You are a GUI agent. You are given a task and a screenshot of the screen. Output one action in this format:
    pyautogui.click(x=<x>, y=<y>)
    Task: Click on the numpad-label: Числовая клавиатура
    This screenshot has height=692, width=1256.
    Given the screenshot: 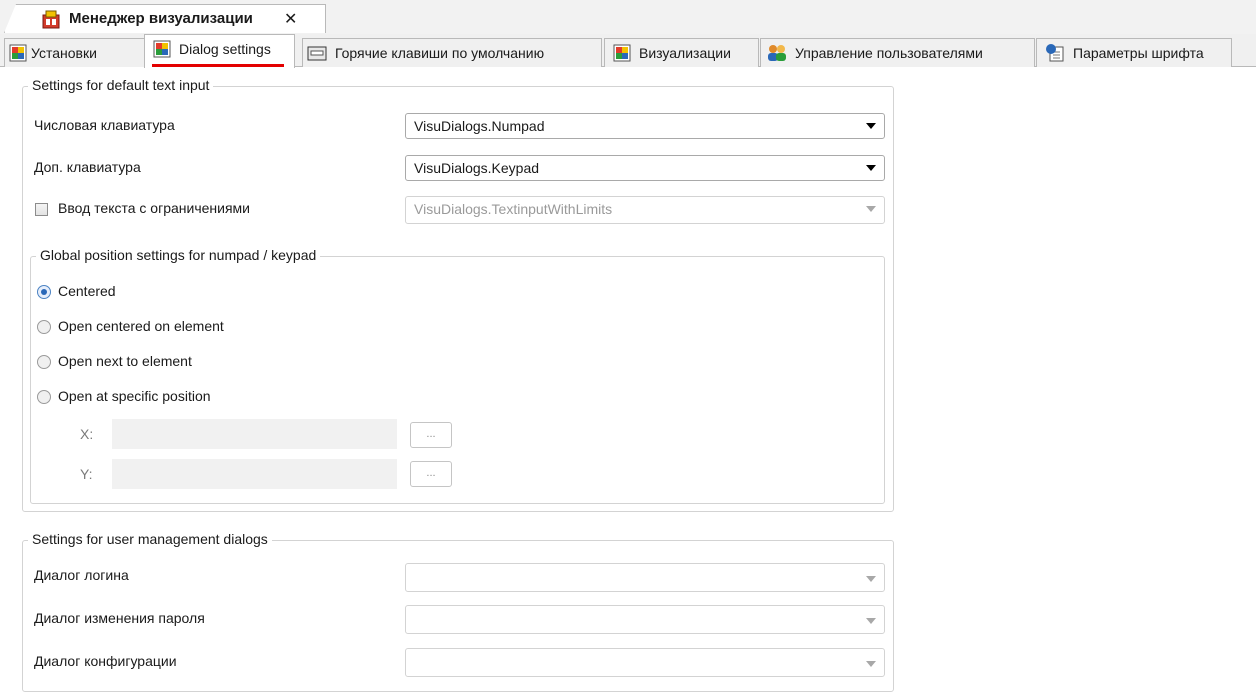 What is the action you would take?
    pyautogui.click(x=104, y=125)
    